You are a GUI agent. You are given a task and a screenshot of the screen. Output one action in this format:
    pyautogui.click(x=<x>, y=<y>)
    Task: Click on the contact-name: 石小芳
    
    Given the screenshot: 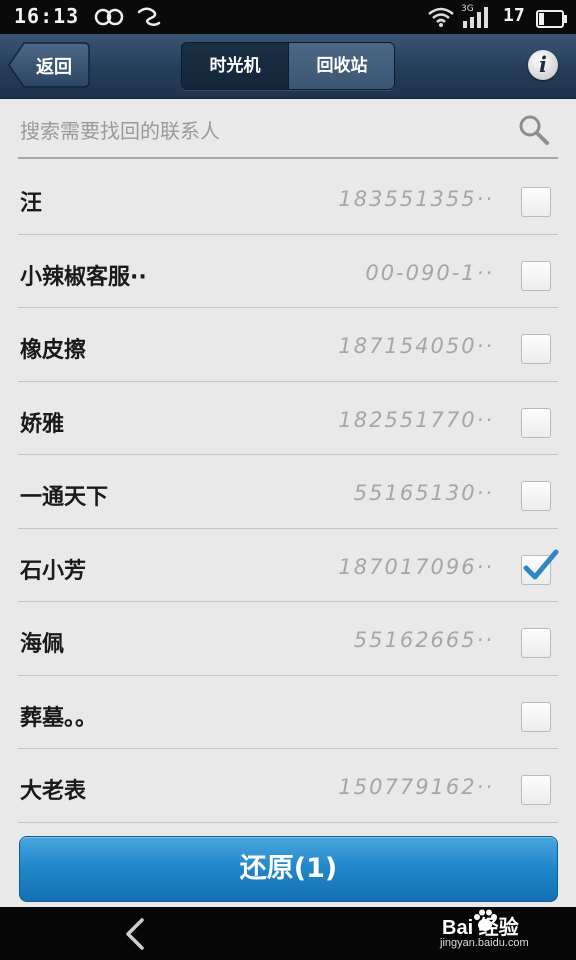 What is the action you would take?
    pyautogui.click(x=53, y=571)
    